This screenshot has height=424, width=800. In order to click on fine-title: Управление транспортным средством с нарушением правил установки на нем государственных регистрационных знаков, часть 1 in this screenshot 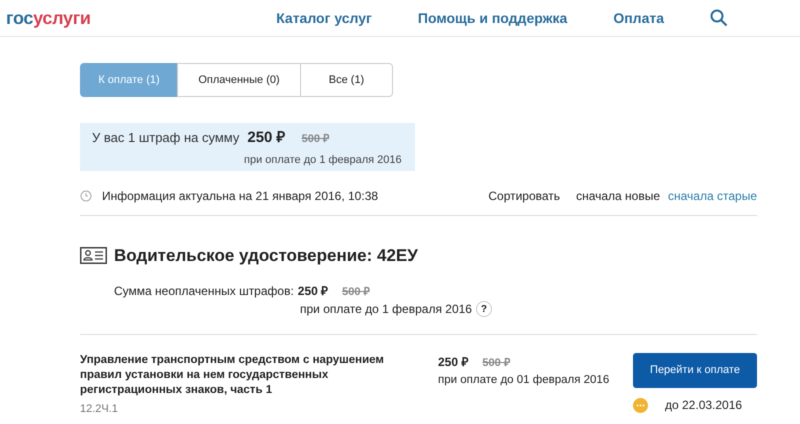, I will do `click(232, 375)`.